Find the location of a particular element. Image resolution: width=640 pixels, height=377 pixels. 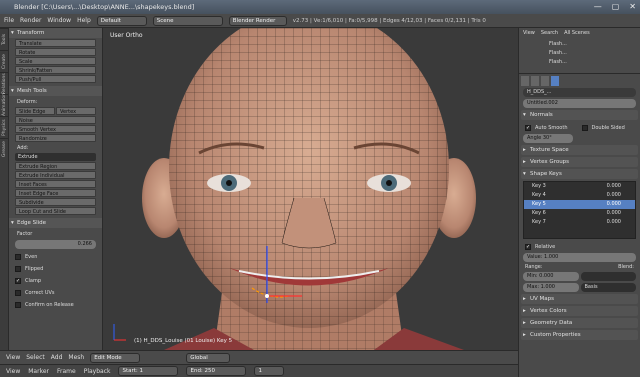

randomize-button: Randomize is located at coordinates (55, 138).